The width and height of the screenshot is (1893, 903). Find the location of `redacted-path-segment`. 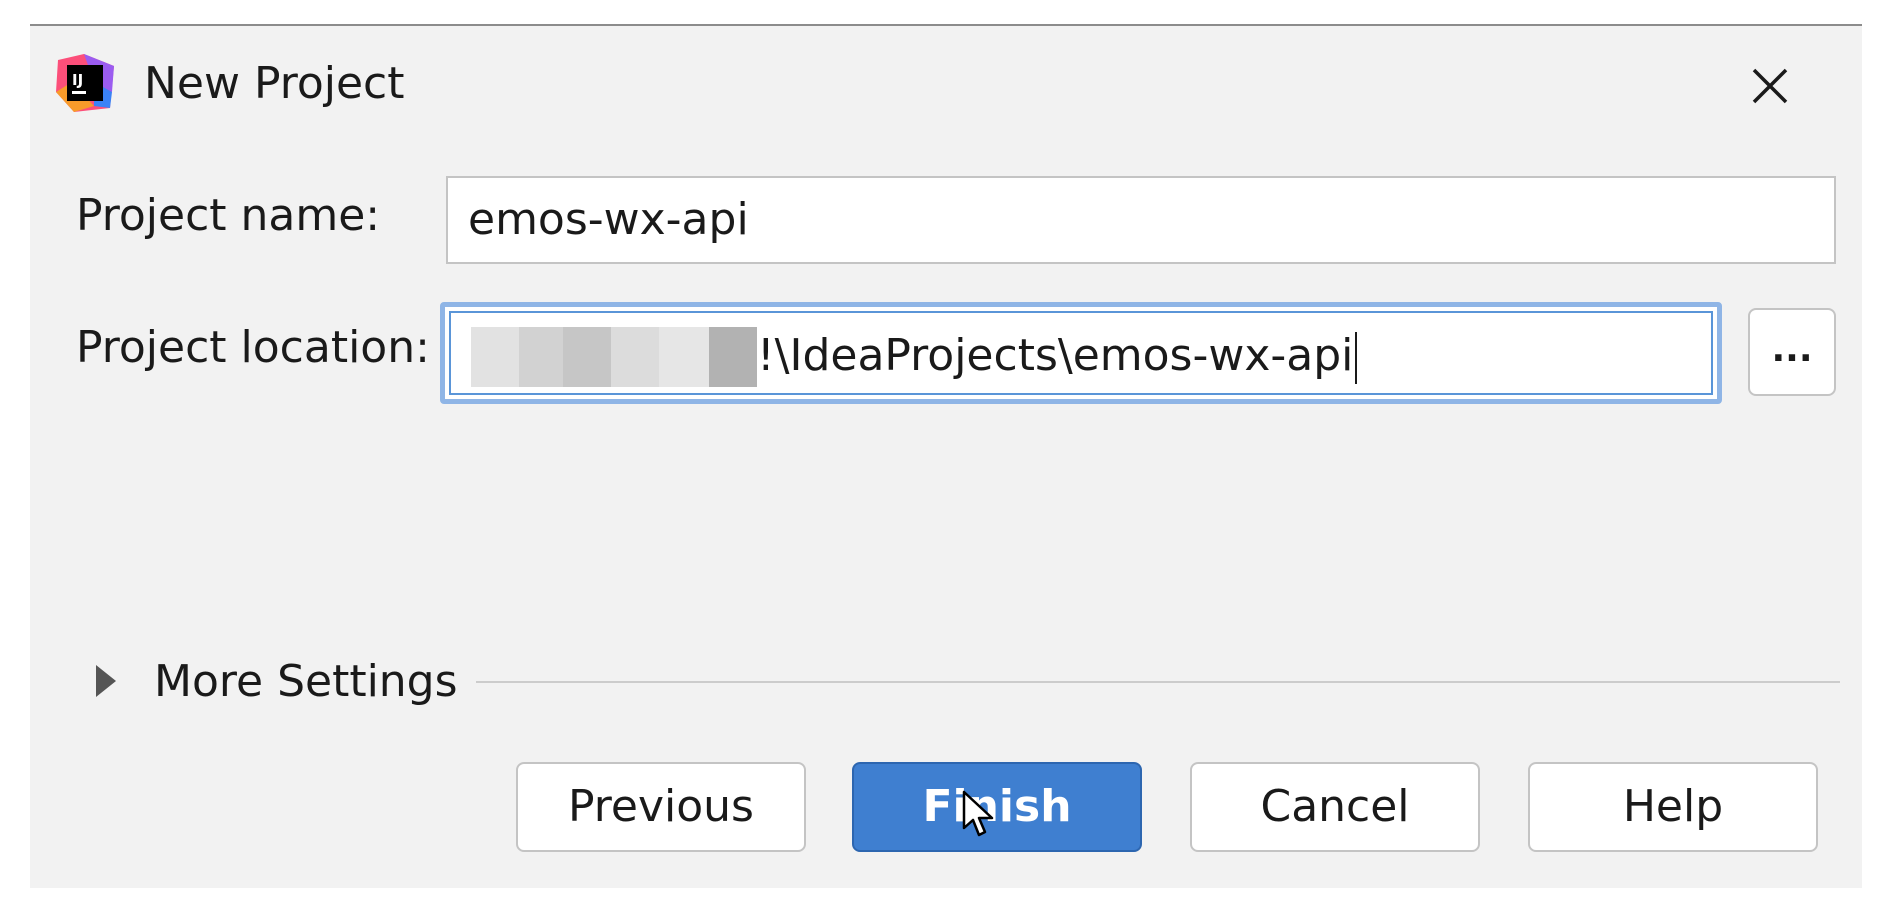

redacted-path-segment is located at coordinates (614, 357).